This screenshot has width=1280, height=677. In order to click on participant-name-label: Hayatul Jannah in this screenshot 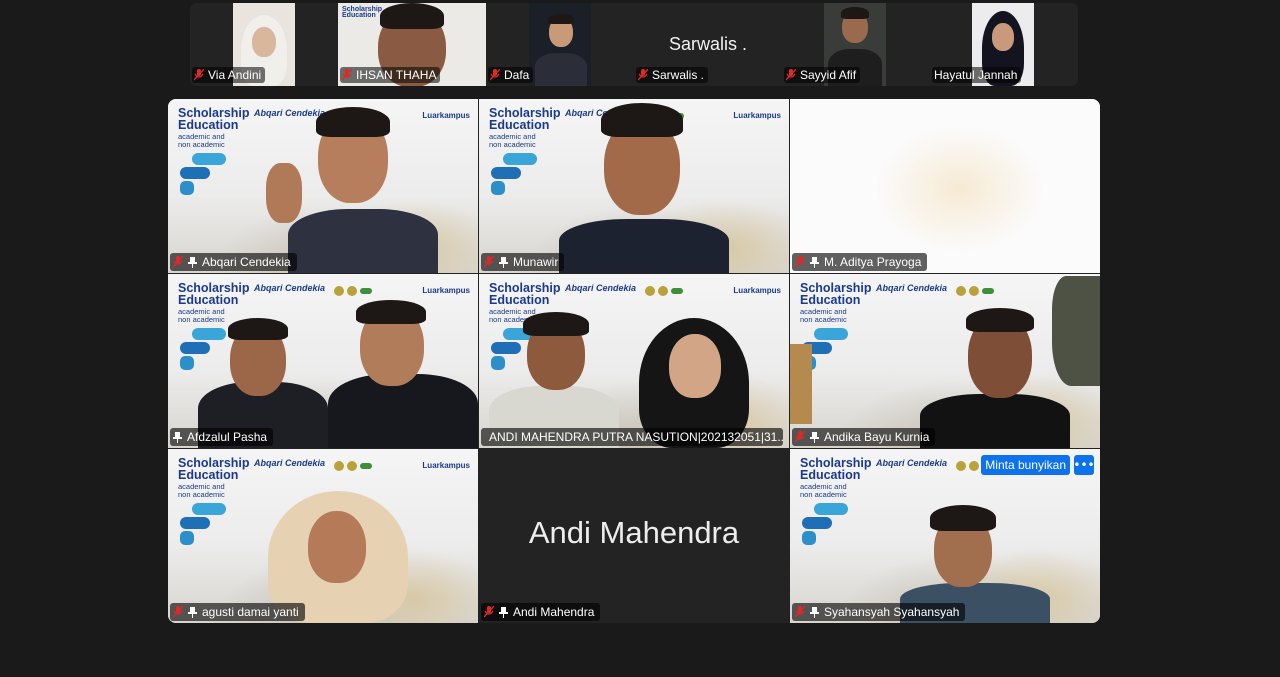, I will do `click(977, 75)`.